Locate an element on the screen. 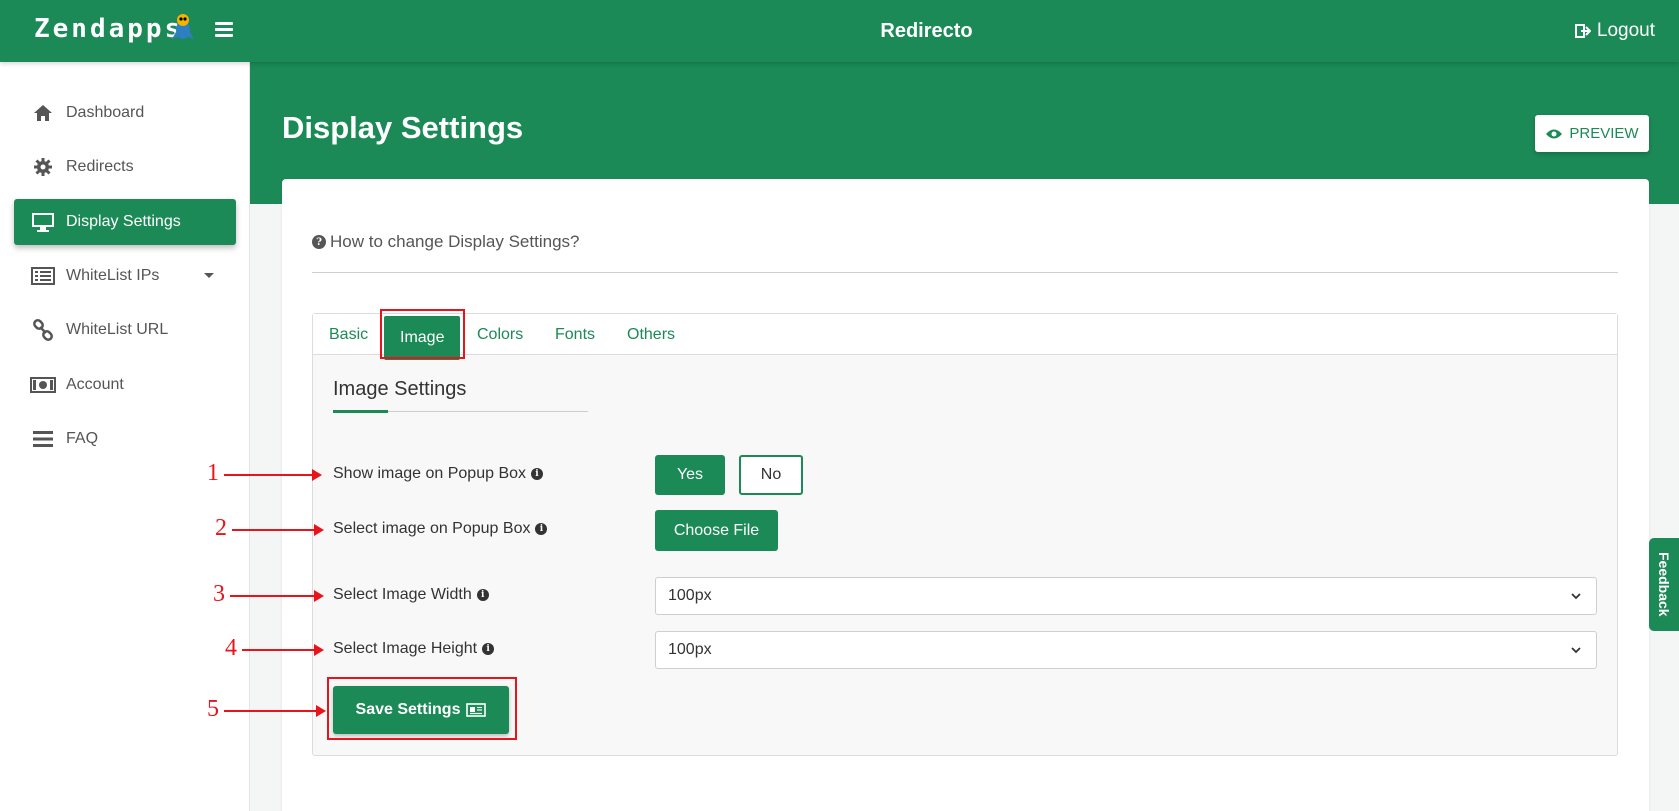 The height and width of the screenshot is (811, 1679). preview-label: PREVIEW is located at coordinates (1604, 133).